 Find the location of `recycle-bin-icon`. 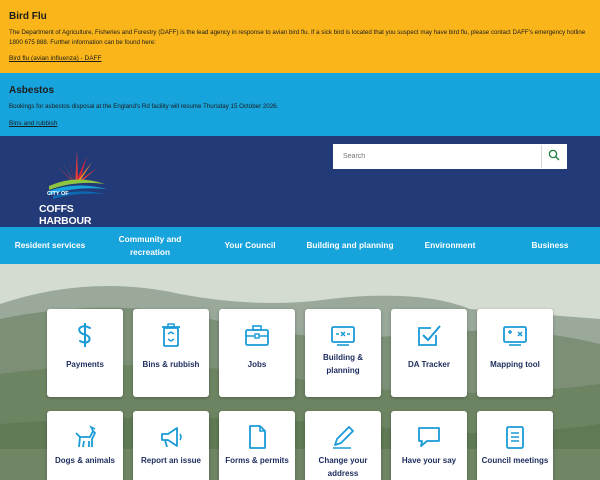

recycle-bin-icon is located at coordinates (171, 335).